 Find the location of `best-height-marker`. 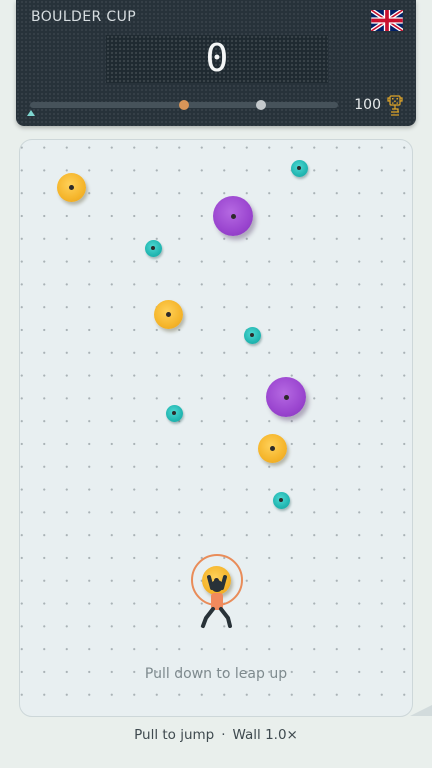

best-height-marker is located at coordinates (261, 105).